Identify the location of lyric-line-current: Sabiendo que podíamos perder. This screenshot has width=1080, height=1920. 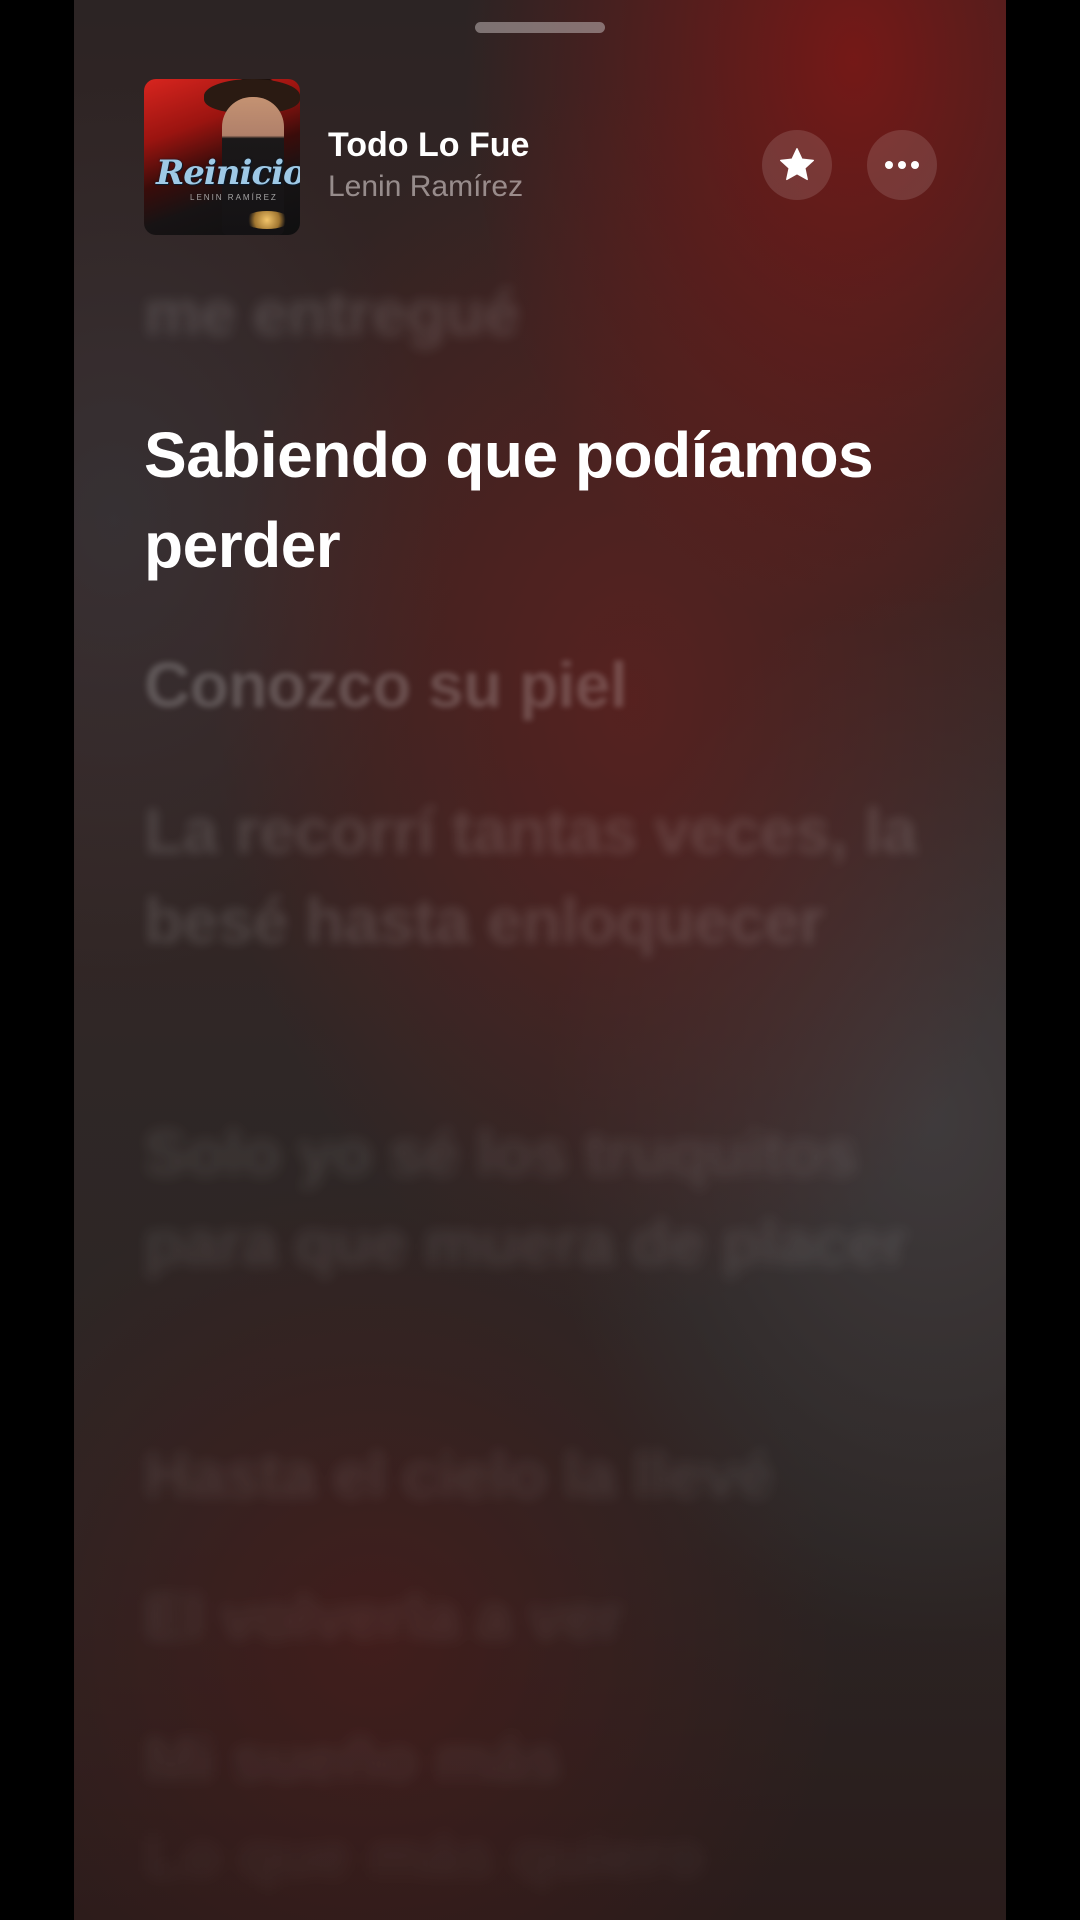
(544, 500).